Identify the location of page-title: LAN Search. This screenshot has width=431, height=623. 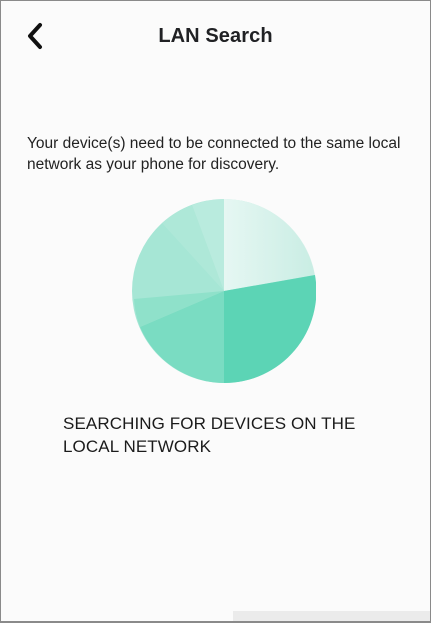
(215, 36).